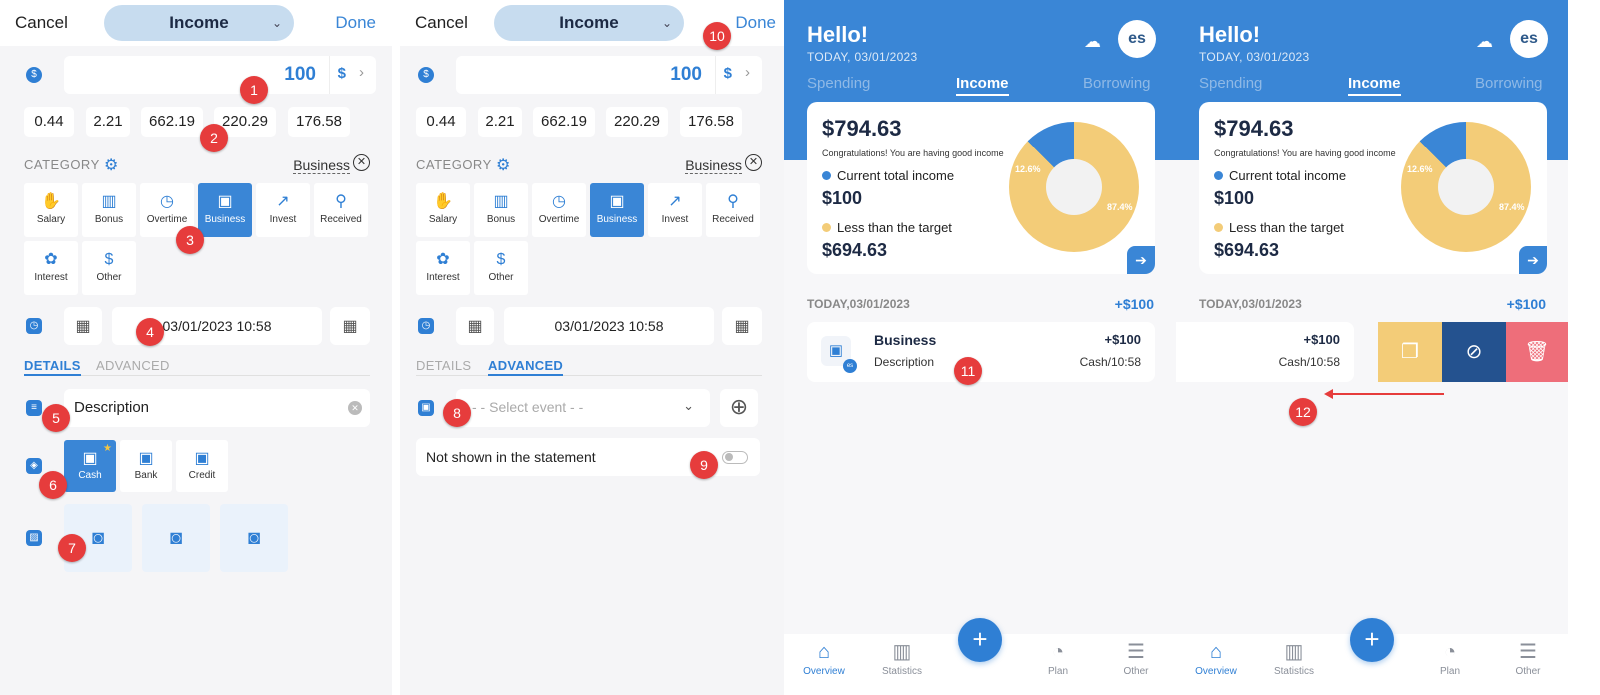  Describe the element at coordinates (217, 408) in the screenshot. I see `description-field: Description ✕` at that location.